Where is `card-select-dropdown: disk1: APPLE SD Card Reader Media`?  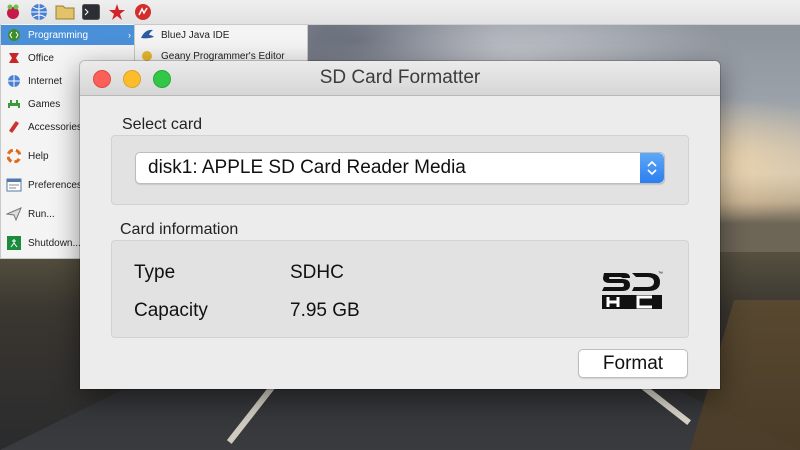
card-select-dropdown: disk1: APPLE SD Card Reader Media is located at coordinates (400, 168).